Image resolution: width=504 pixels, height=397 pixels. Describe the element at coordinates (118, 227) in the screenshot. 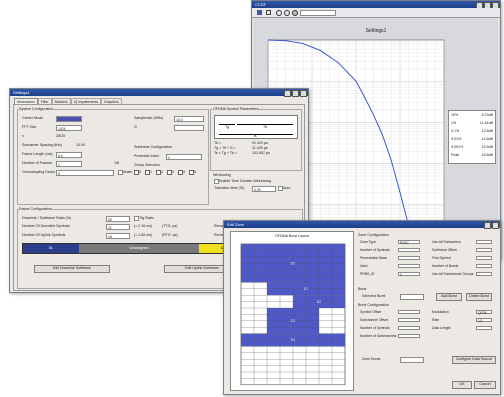

I see `dl-symbols-input: 21` at that location.